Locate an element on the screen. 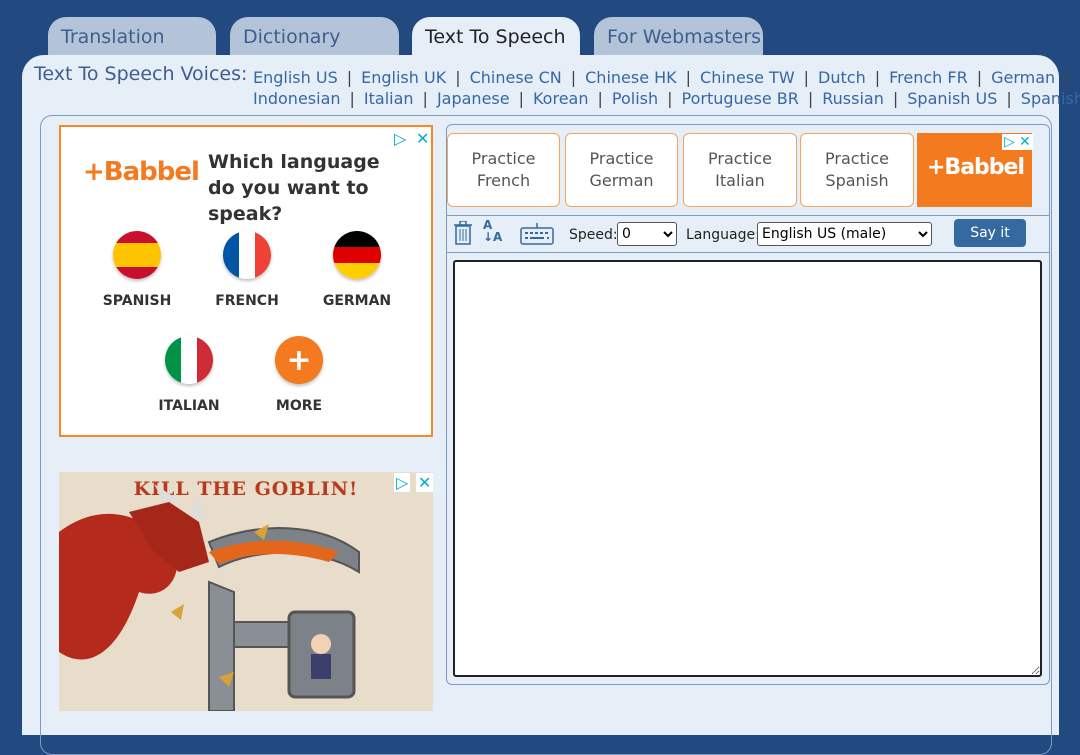 The width and height of the screenshot is (1080, 755). language-label: Language: is located at coordinates (723, 235).